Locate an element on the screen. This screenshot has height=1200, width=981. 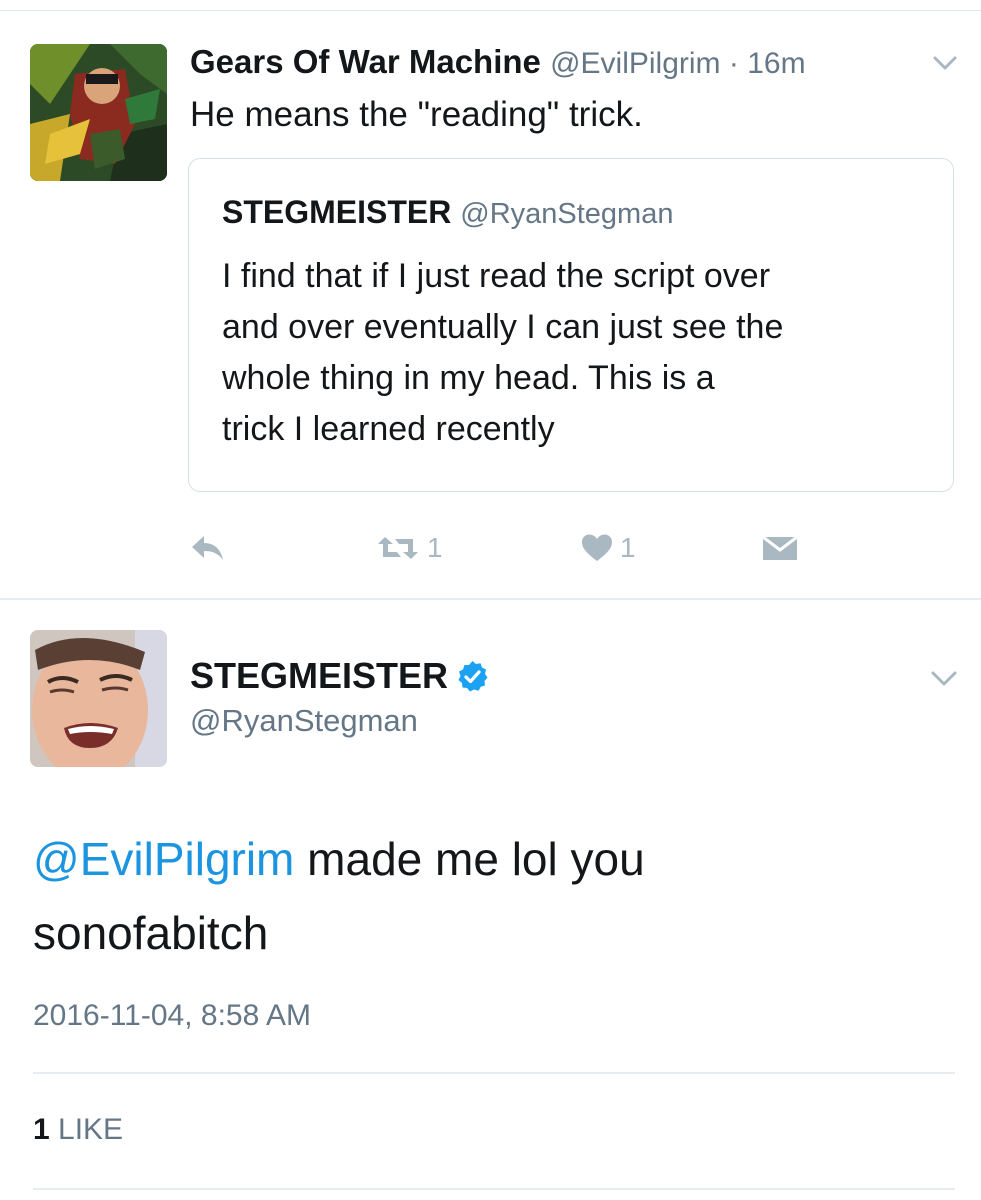
author-name: Gears Of War Machine is located at coordinates (365, 61).